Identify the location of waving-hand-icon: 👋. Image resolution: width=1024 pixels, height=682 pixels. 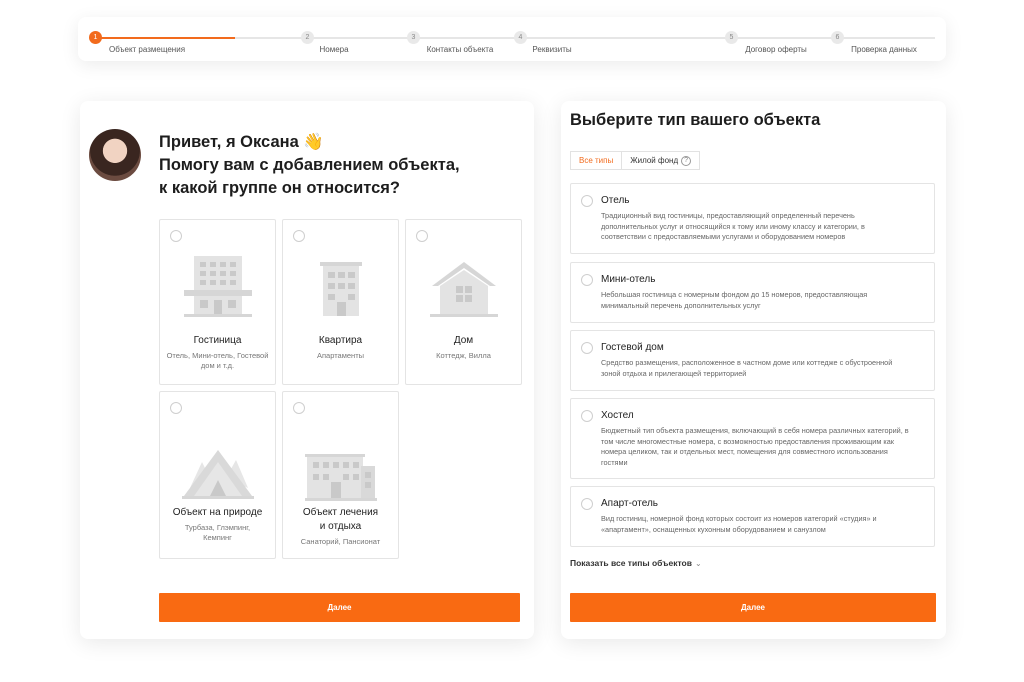
(313, 142).